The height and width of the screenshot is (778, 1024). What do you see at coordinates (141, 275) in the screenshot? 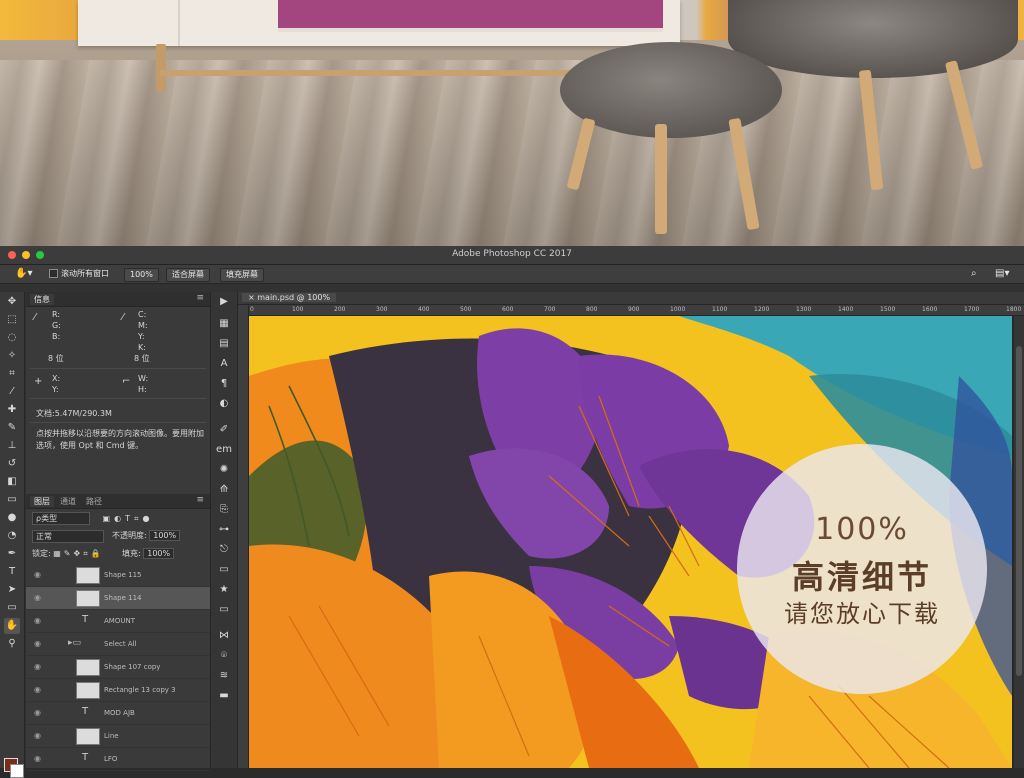
I see `zoom-100-button: 100%` at bounding box center [141, 275].